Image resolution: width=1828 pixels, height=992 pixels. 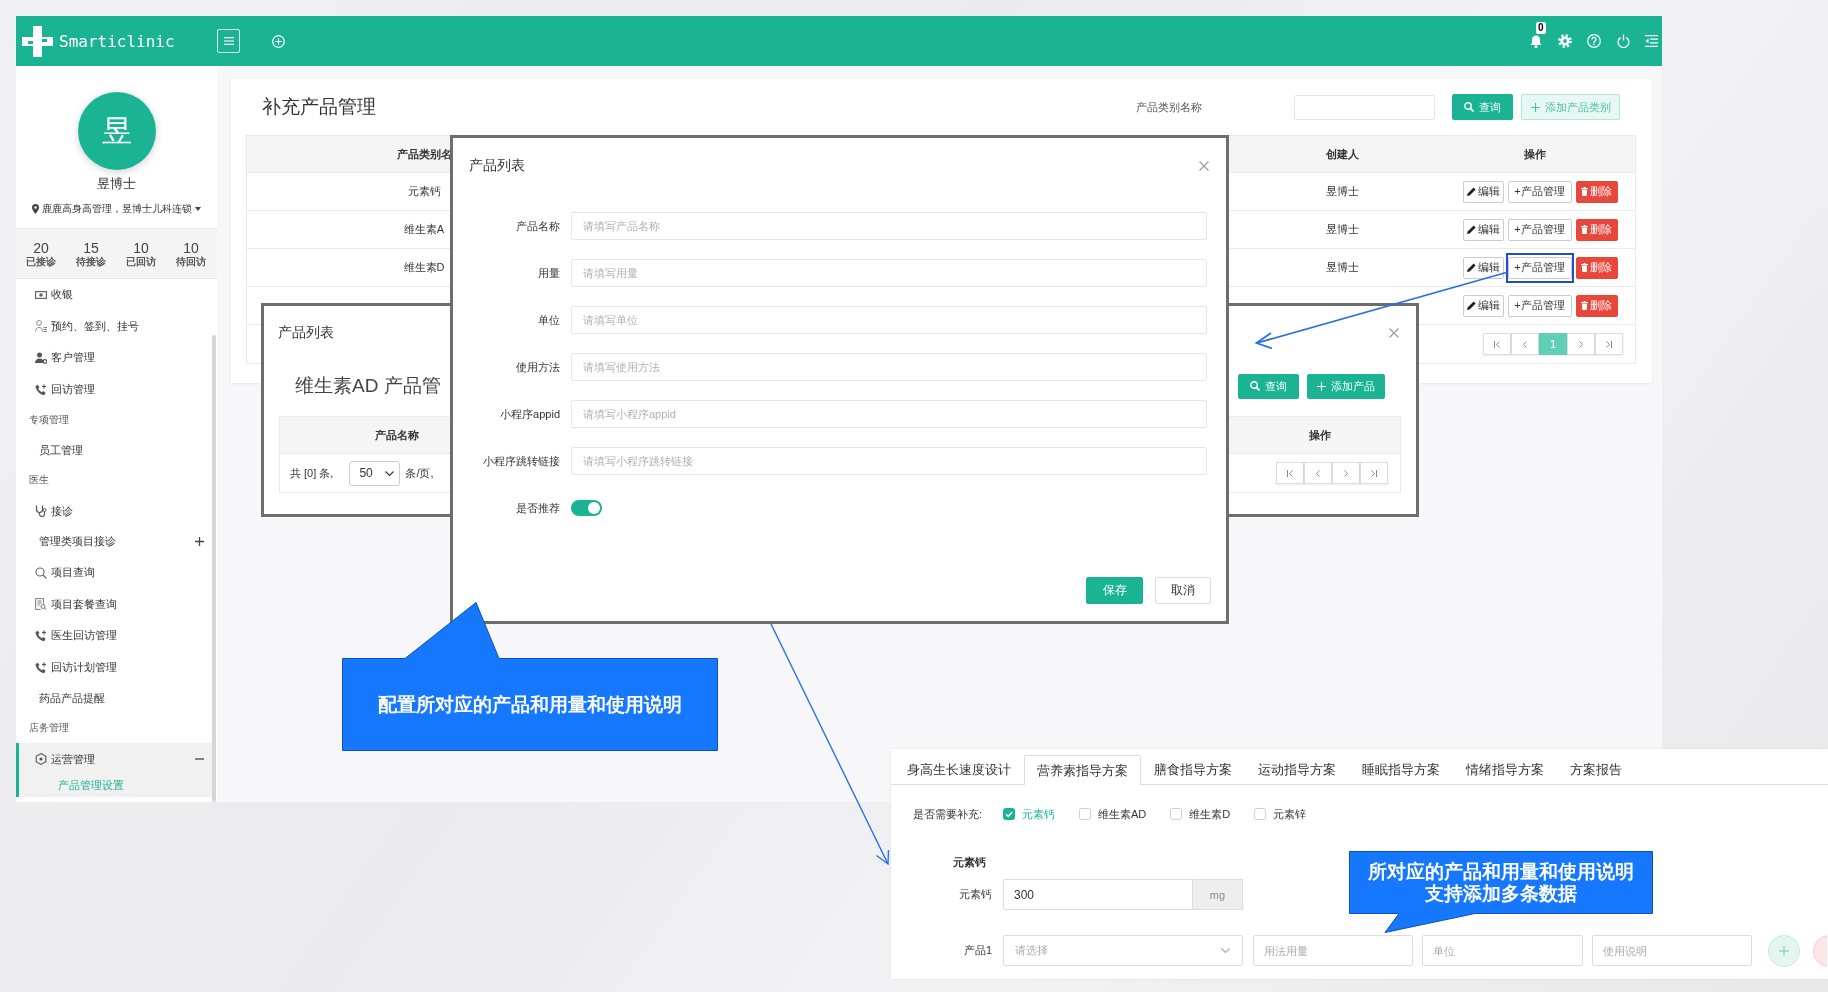 I want to click on field-label: 元素钙, so click(x=975, y=894).